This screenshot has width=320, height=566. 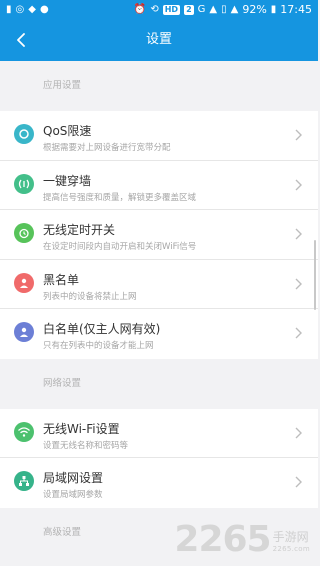 I want to click on qos-speed-icon, so click(x=24, y=134).